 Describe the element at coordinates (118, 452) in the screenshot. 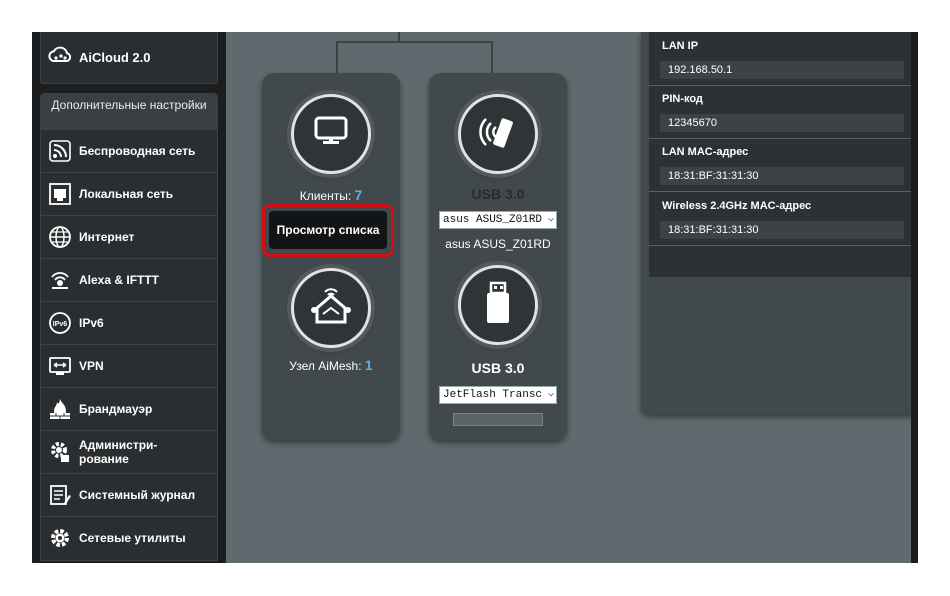

I see `sidebar-item-label: Админи­стри- рование` at that location.